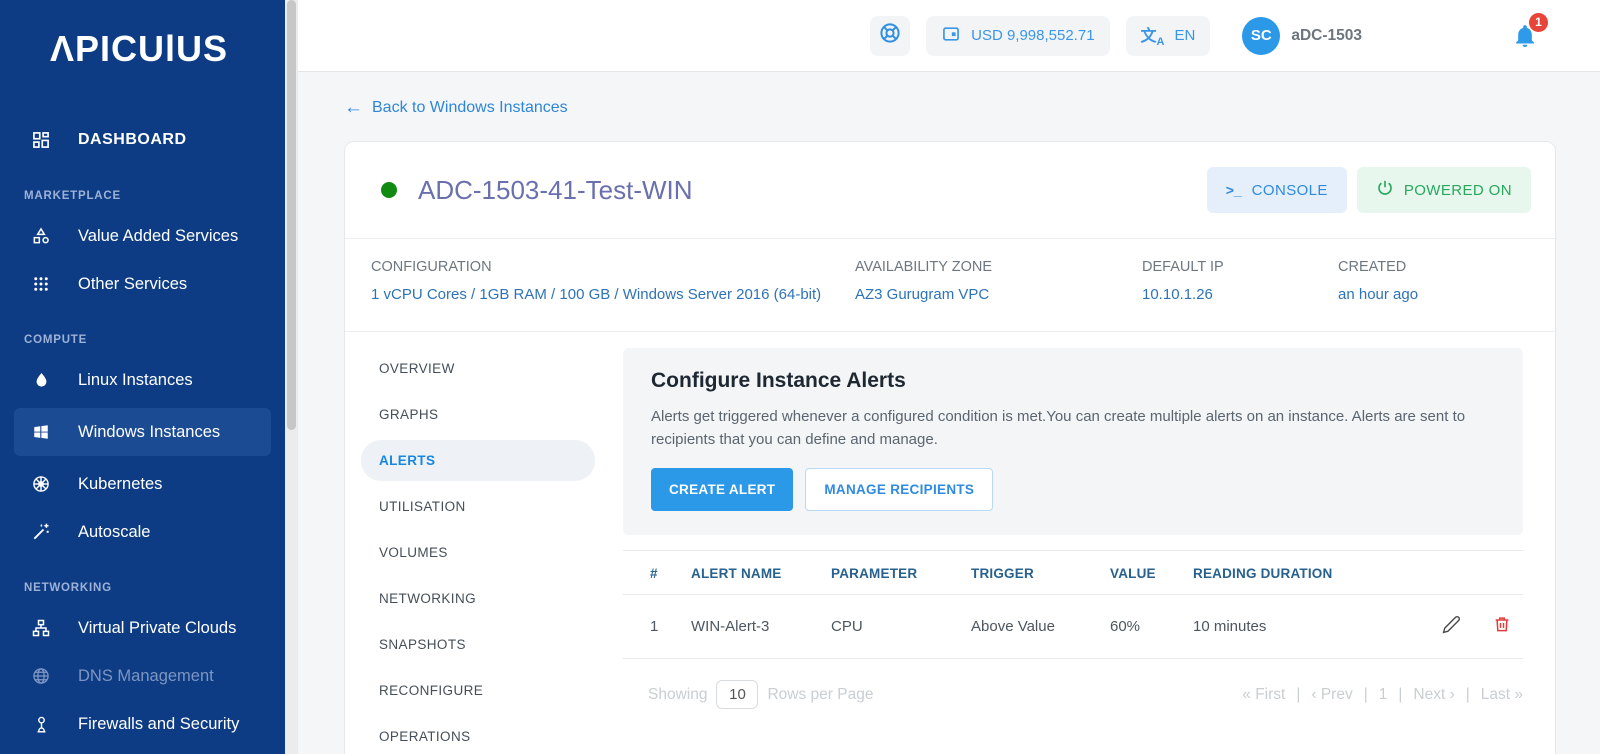 The width and height of the screenshot is (1600, 754). I want to click on windows-icon, so click(41, 432).